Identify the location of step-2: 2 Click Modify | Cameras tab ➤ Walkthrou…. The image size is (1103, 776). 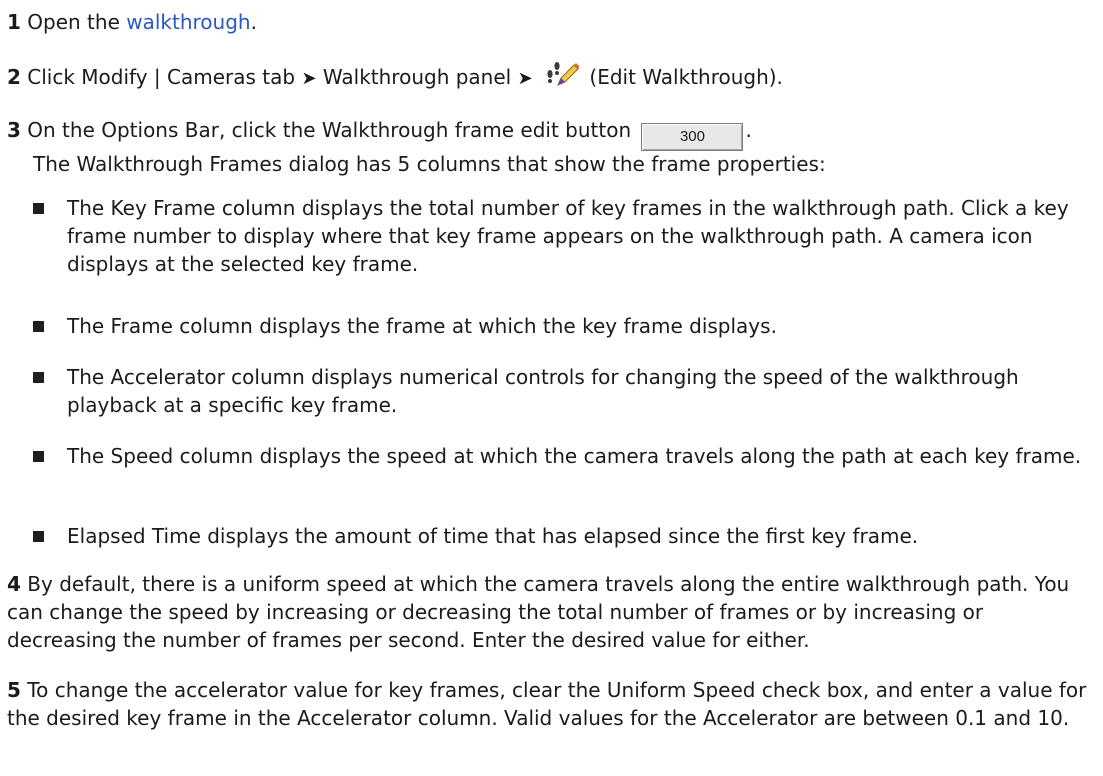
(552, 76).